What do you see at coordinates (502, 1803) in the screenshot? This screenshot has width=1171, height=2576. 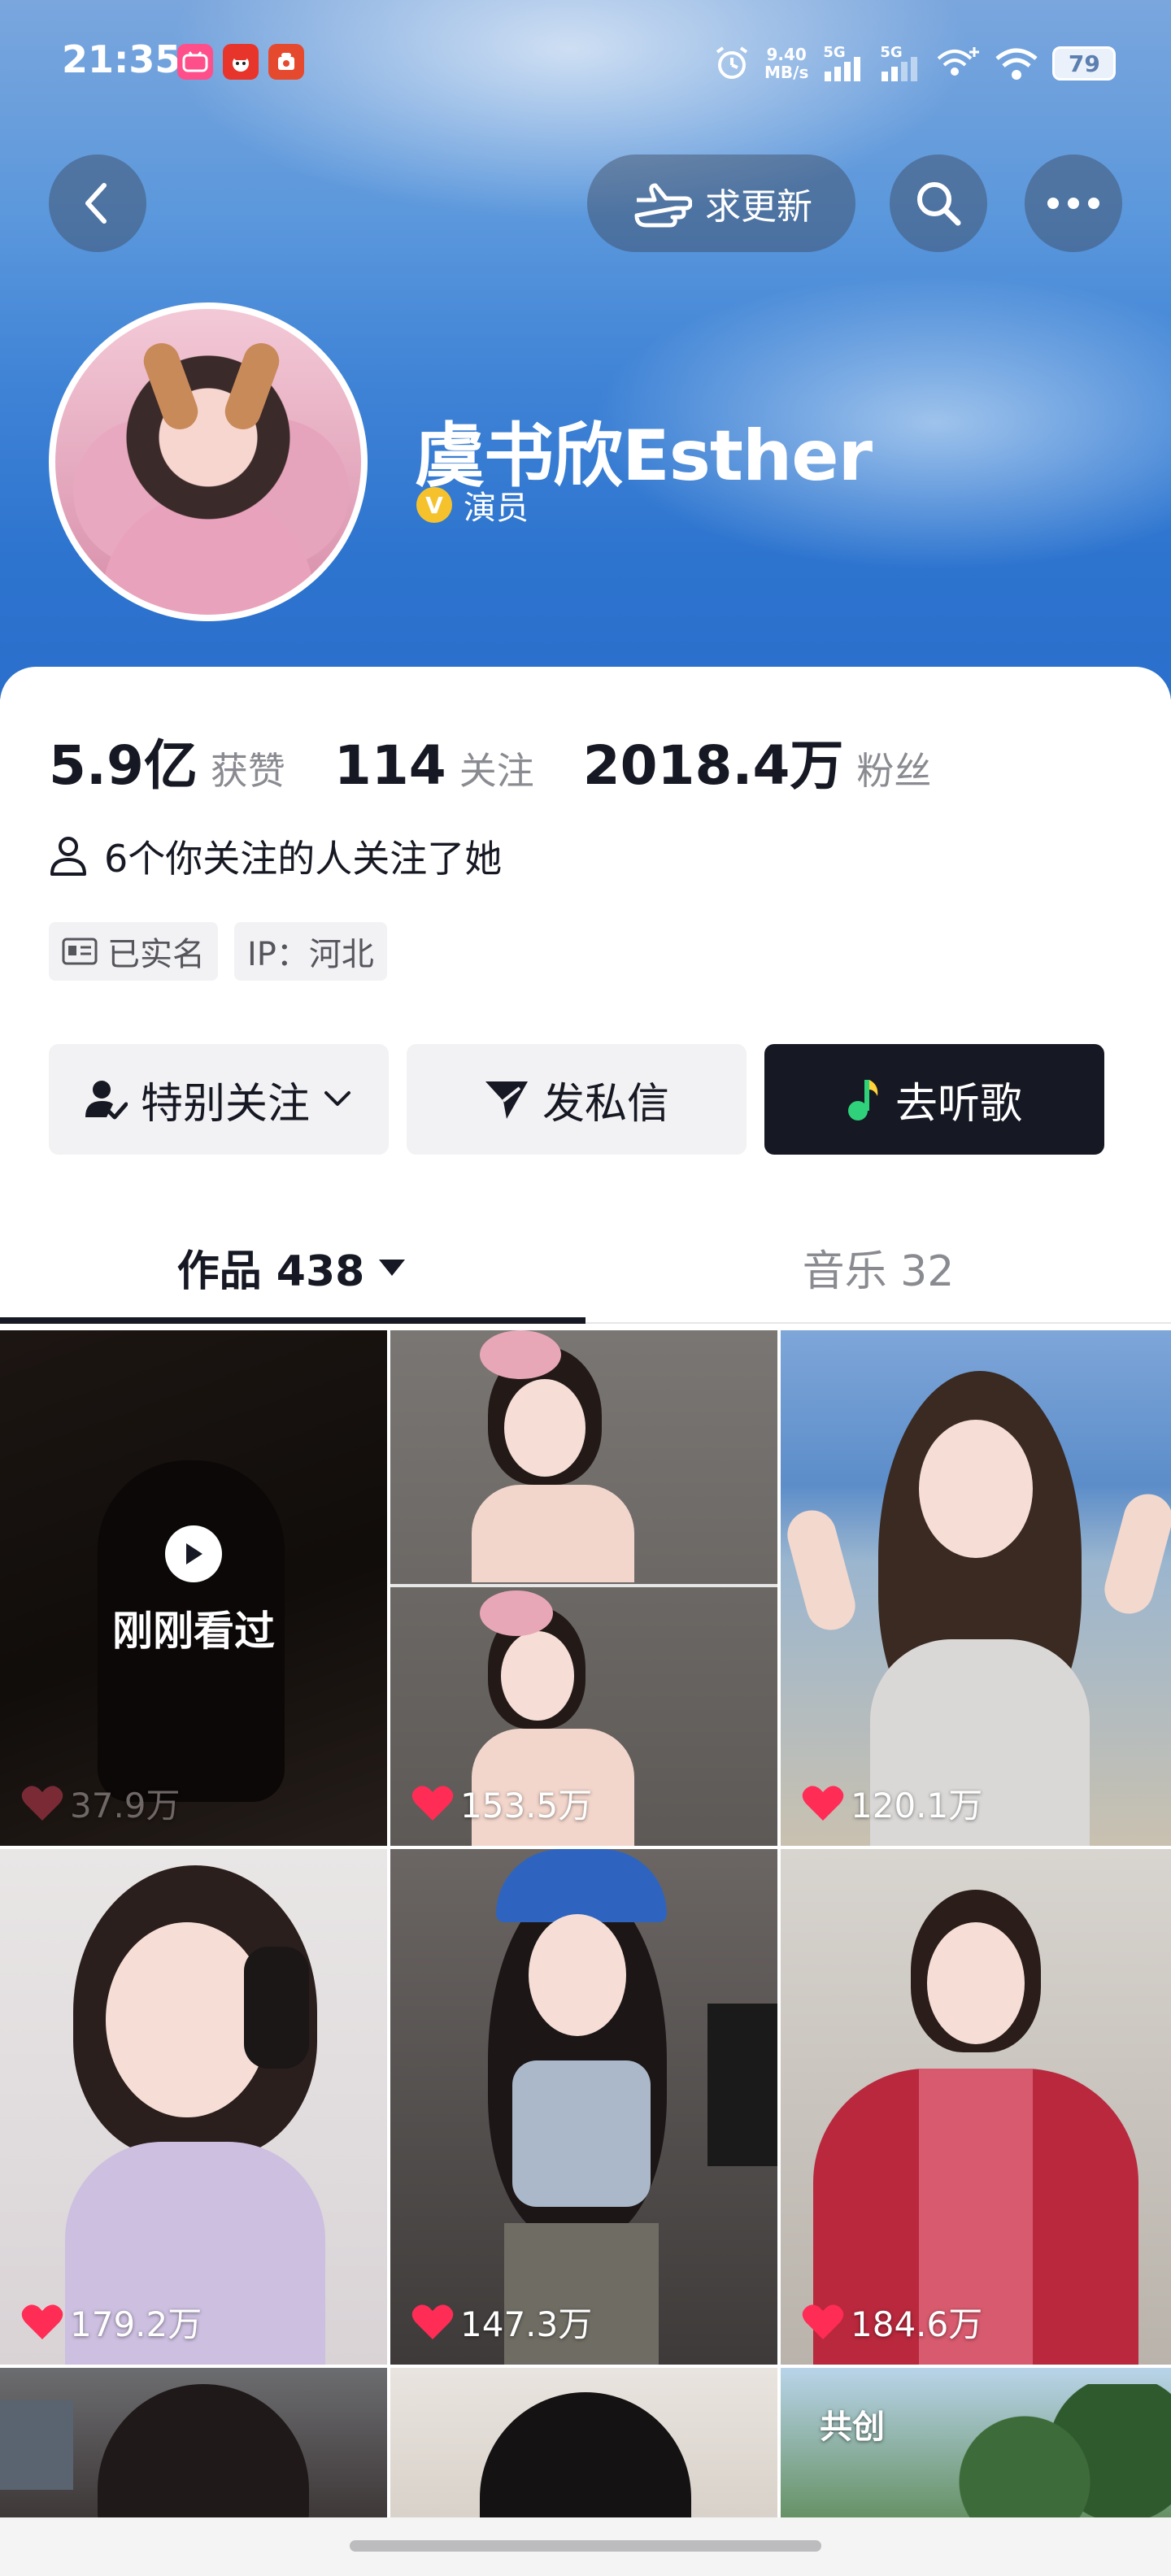 I see `video-like-count: 153.5万` at bounding box center [502, 1803].